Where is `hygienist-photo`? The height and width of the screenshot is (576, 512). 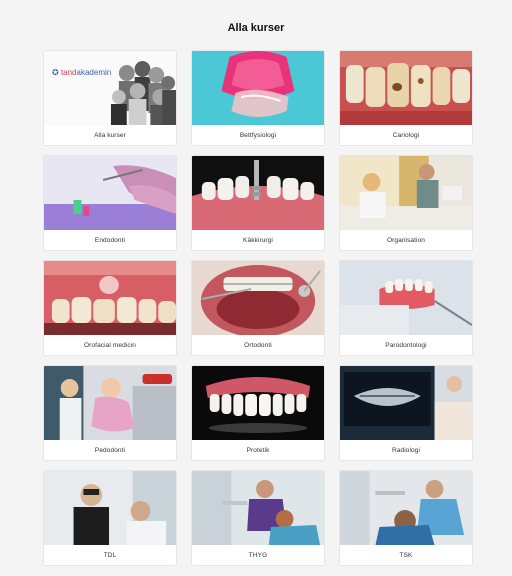
hygienist-photo is located at coordinates (258, 508).